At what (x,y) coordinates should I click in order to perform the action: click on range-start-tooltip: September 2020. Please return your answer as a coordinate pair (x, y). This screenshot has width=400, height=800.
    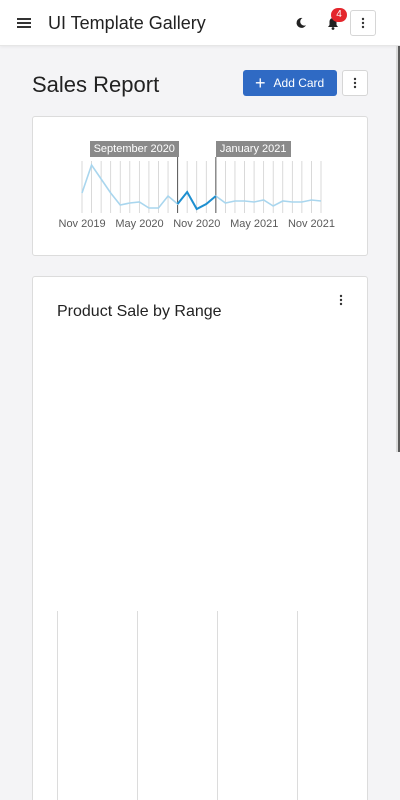
    Looking at the image, I should click on (134, 149).